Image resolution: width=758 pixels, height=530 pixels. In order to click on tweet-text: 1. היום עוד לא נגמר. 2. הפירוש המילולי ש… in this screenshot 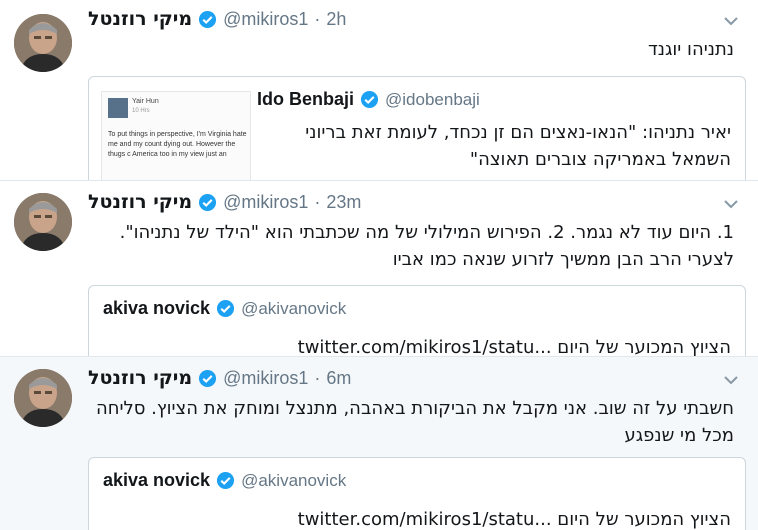, I will do `click(426, 246)`.